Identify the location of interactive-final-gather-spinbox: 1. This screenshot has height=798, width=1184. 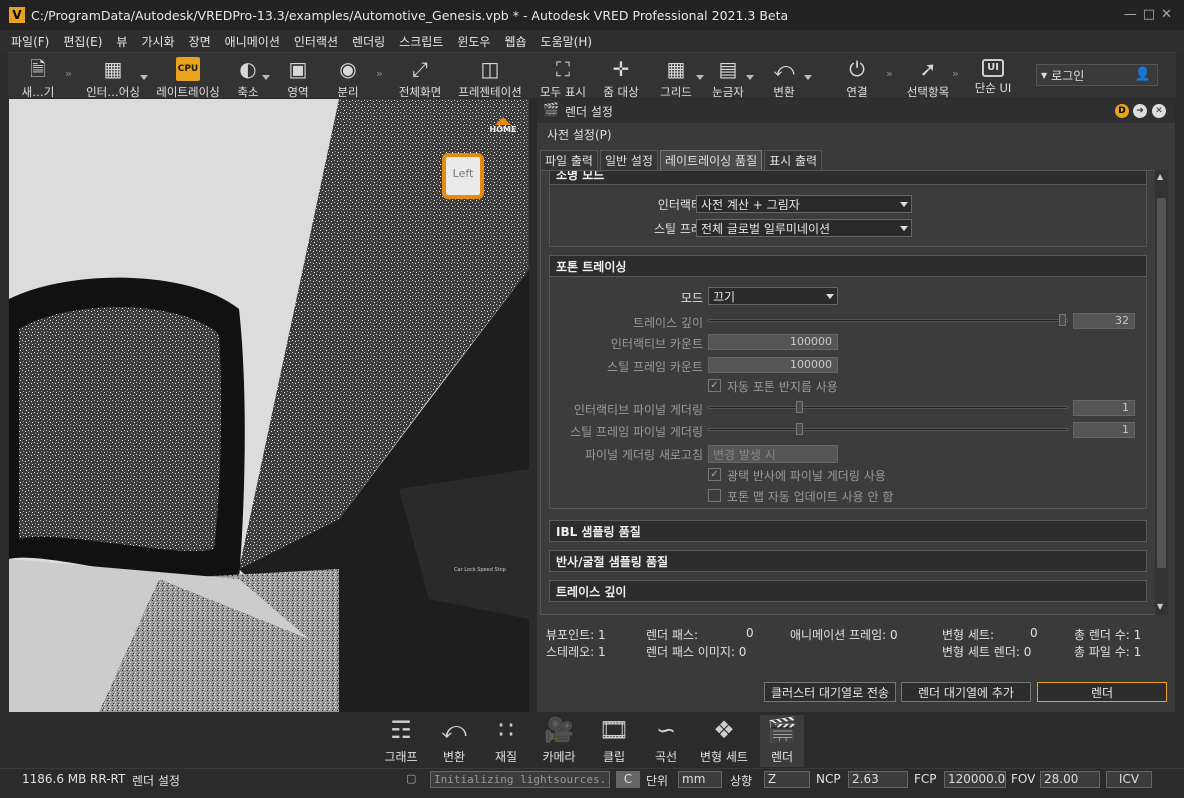
(1104, 408).